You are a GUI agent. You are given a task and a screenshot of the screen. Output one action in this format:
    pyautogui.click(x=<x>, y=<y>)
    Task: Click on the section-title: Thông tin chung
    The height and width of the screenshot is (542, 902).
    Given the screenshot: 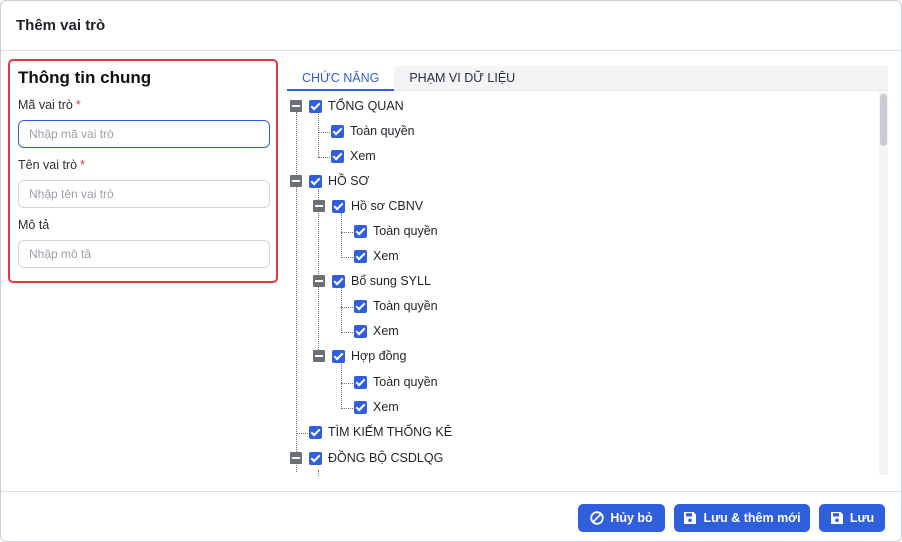 What is the action you would take?
    pyautogui.click(x=85, y=77)
    